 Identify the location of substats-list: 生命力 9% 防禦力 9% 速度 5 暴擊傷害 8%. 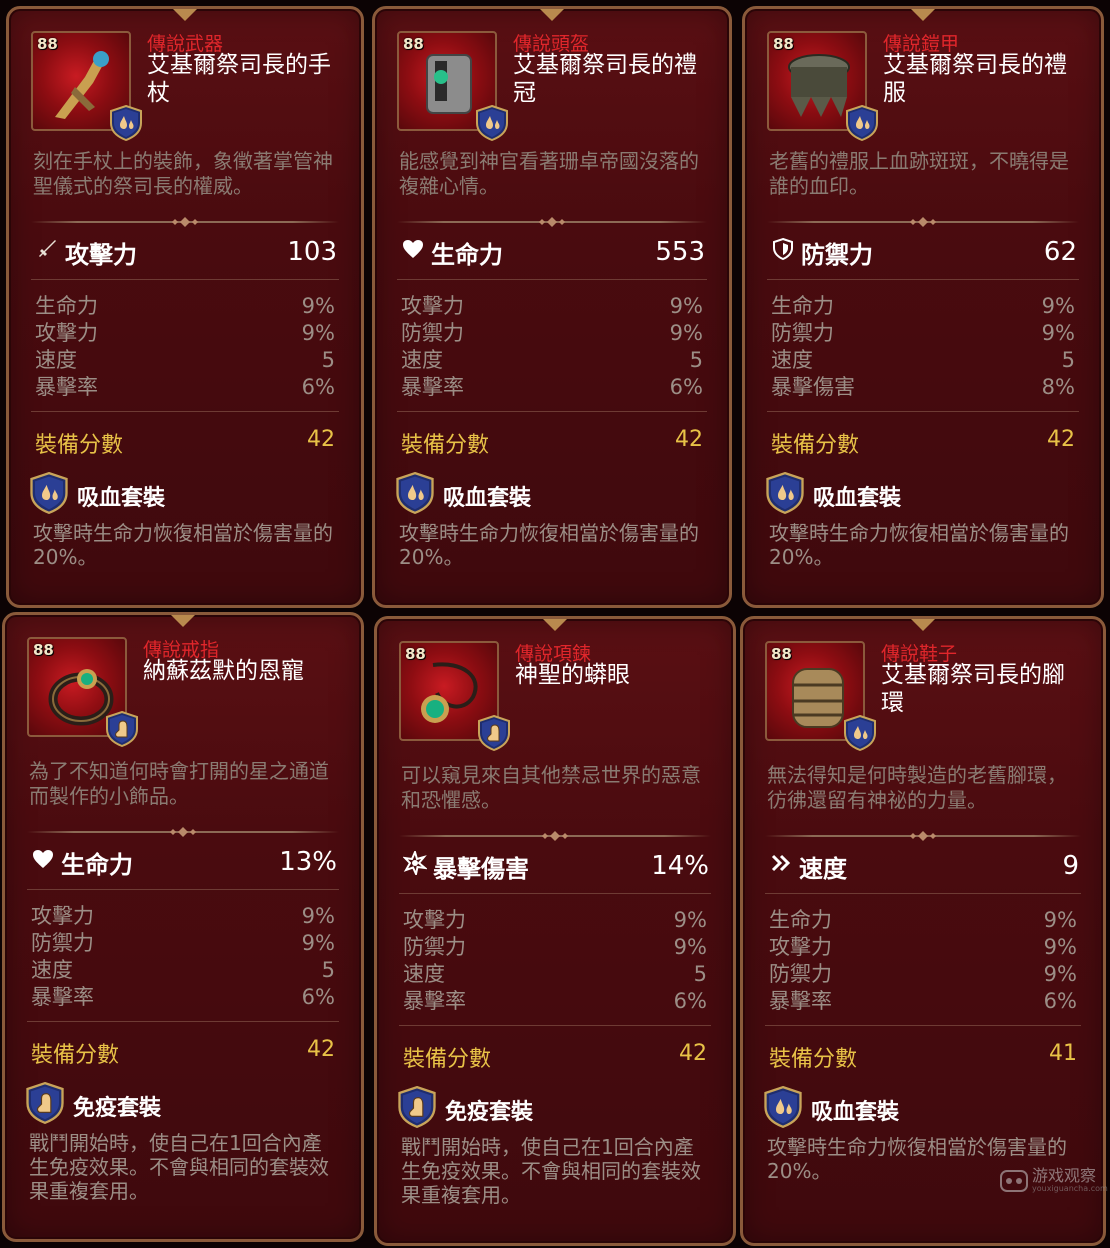
(923, 347).